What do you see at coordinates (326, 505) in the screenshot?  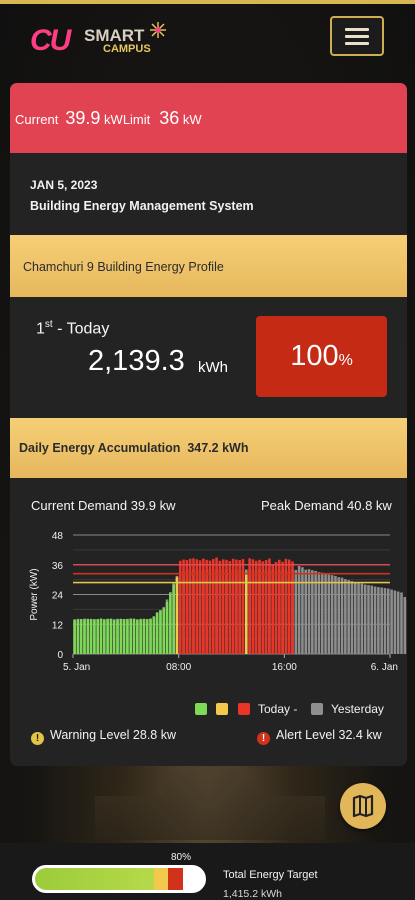 I see `peak-demand: Peak Demand 40.8 kw` at bounding box center [326, 505].